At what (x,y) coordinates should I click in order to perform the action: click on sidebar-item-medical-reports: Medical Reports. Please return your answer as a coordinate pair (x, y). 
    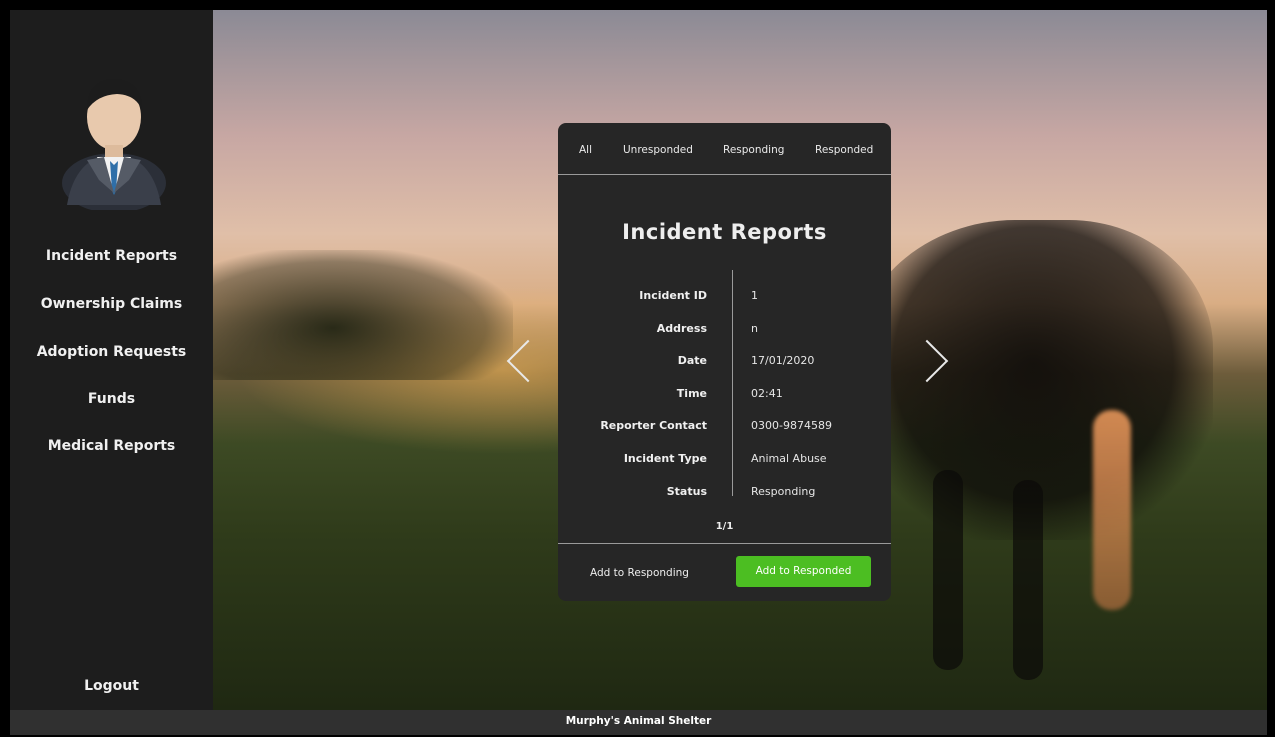
    Looking at the image, I should click on (111, 446).